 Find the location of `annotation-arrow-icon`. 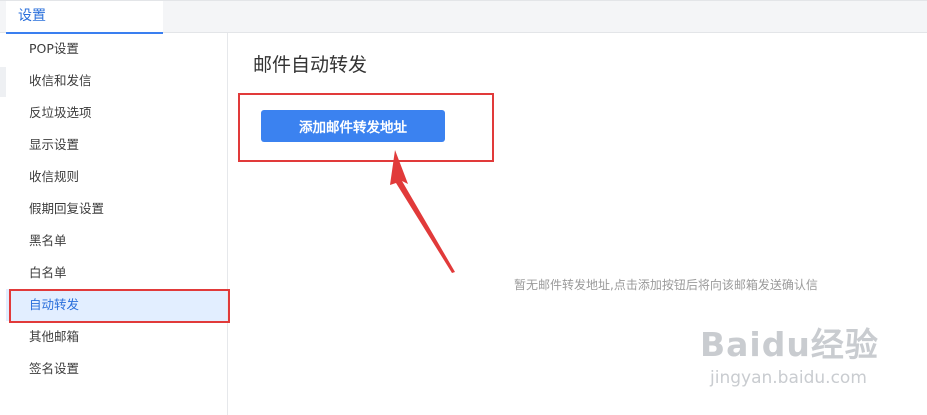

annotation-arrow-icon is located at coordinates (422, 211).